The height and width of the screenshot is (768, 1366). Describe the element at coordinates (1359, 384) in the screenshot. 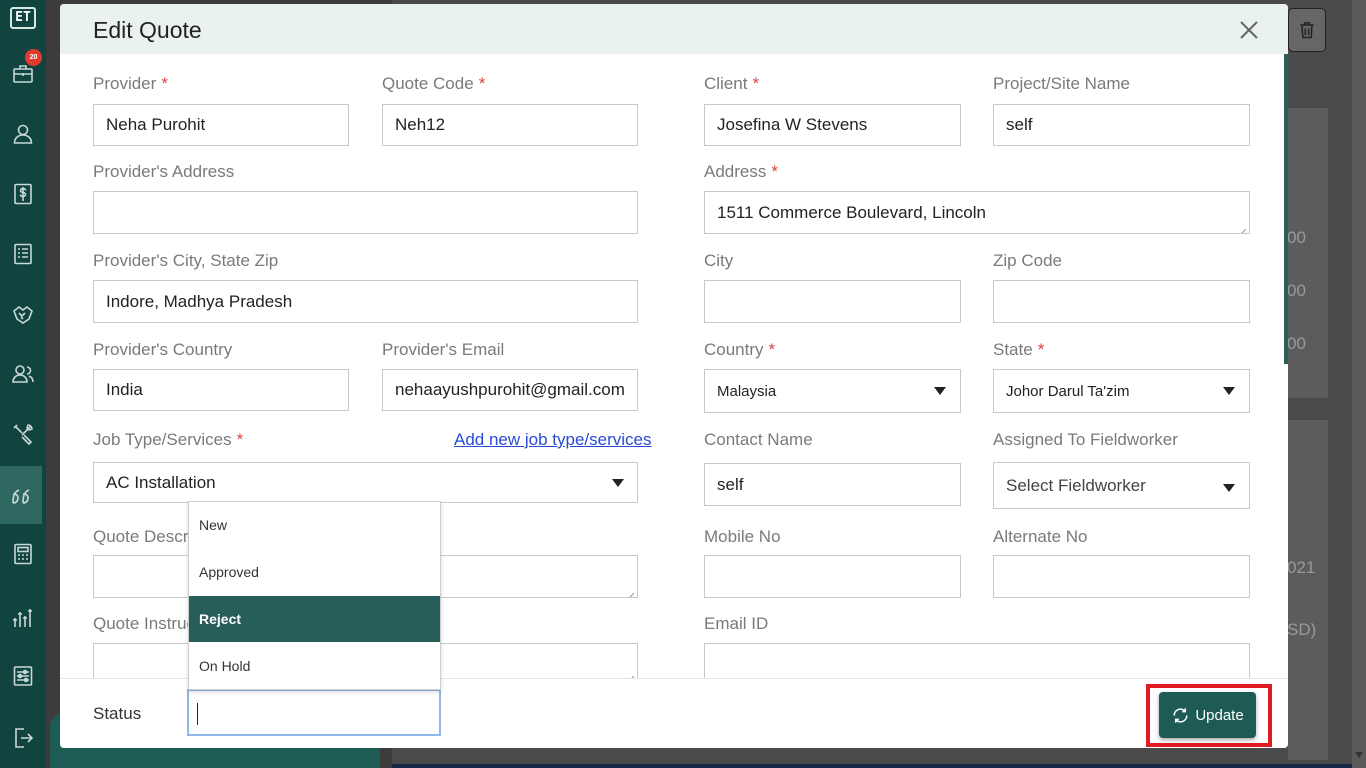

I see `page-scrollbar` at that location.